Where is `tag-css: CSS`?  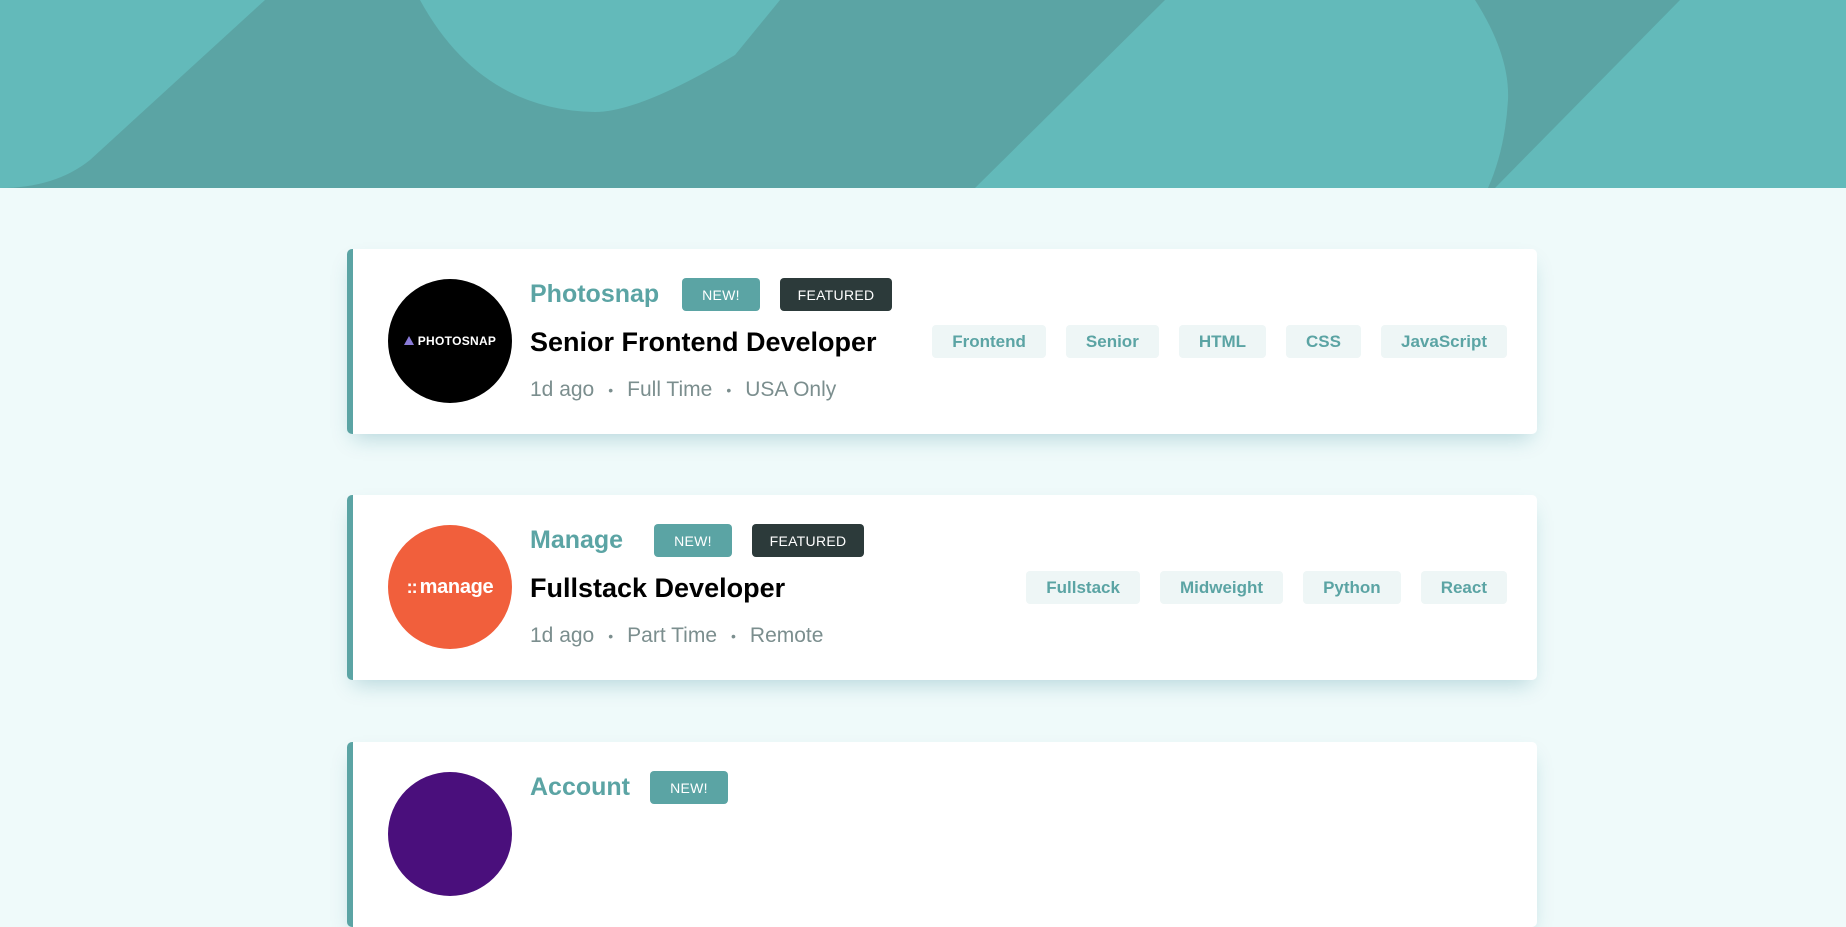
tag-css: CSS is located at coordinates (1323, 341).